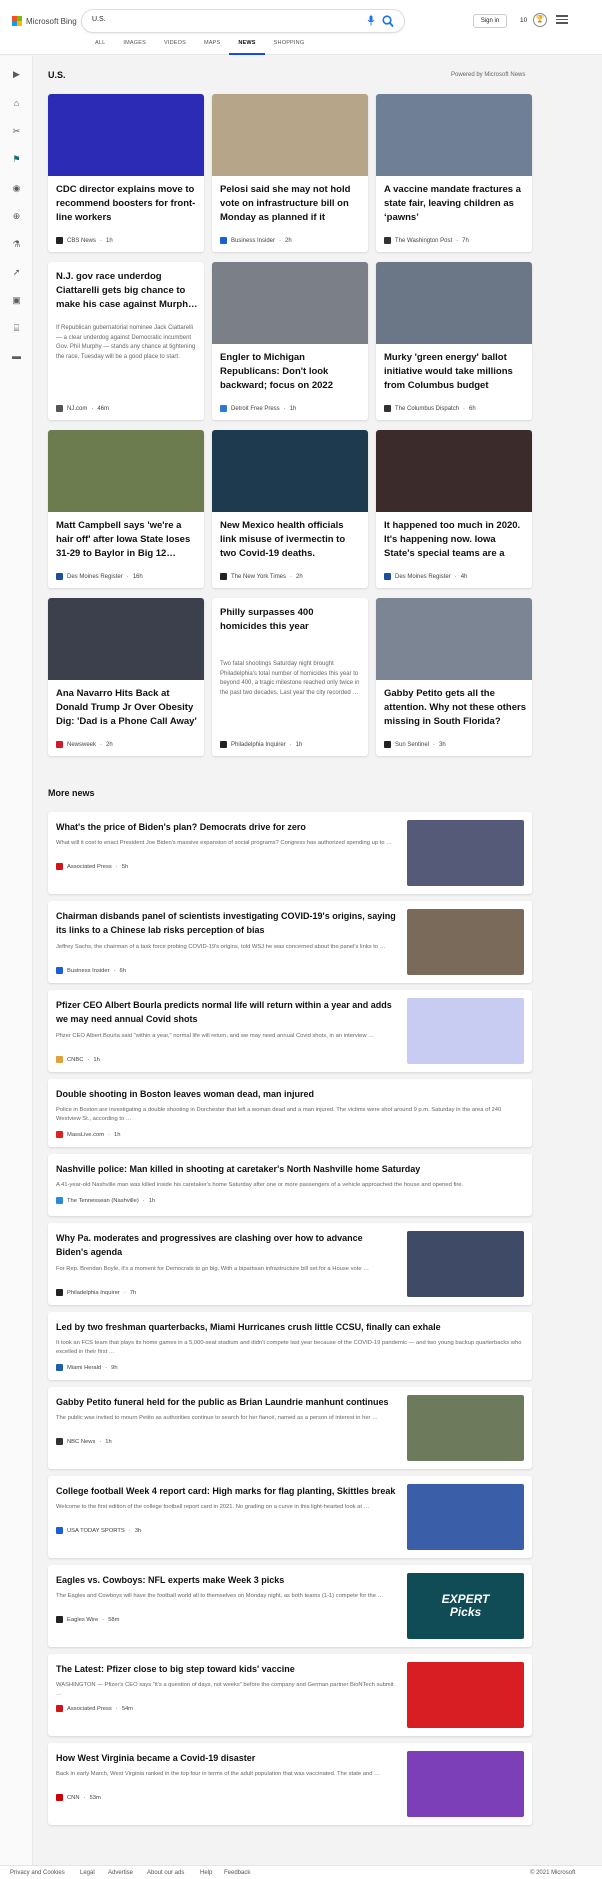  I want to click on sign-in-button: Sign in, so click(490, 21).